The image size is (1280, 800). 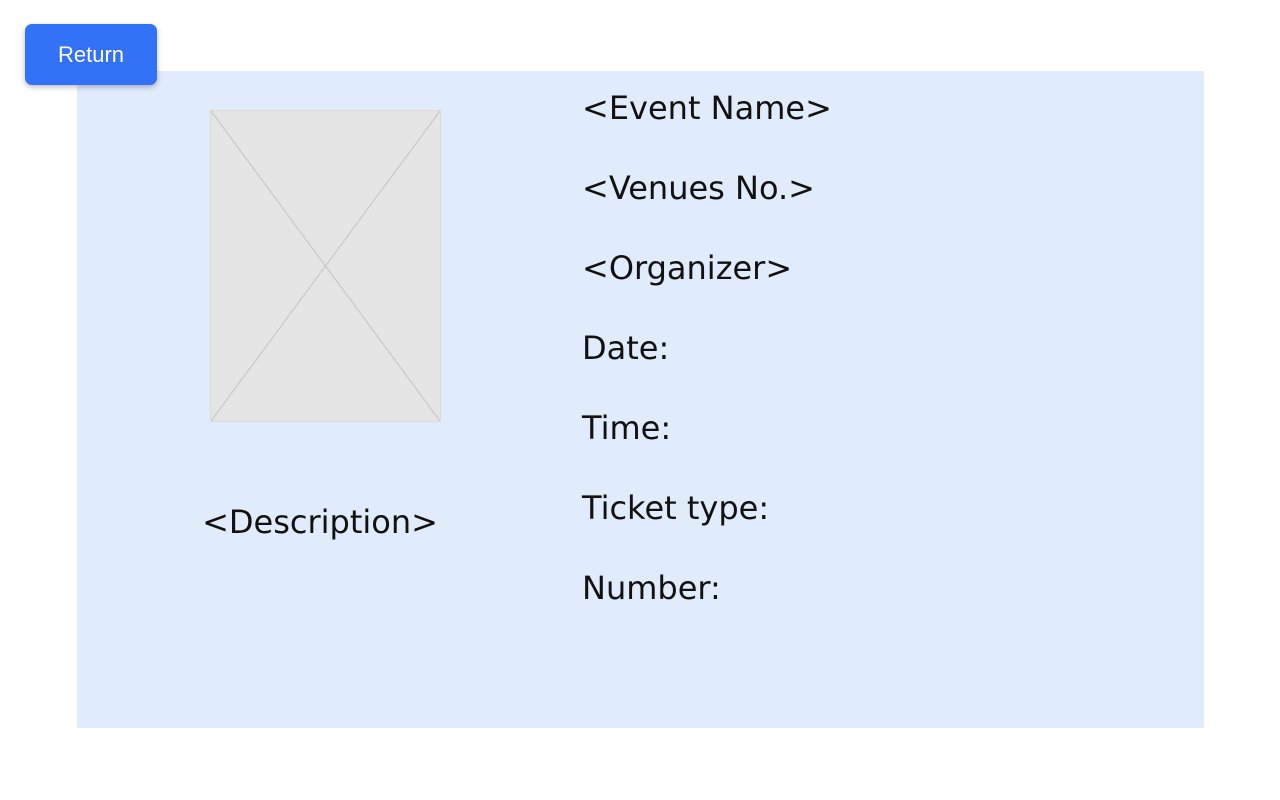 I want to click on event-image-placeholder, so click(x=325, y=266).